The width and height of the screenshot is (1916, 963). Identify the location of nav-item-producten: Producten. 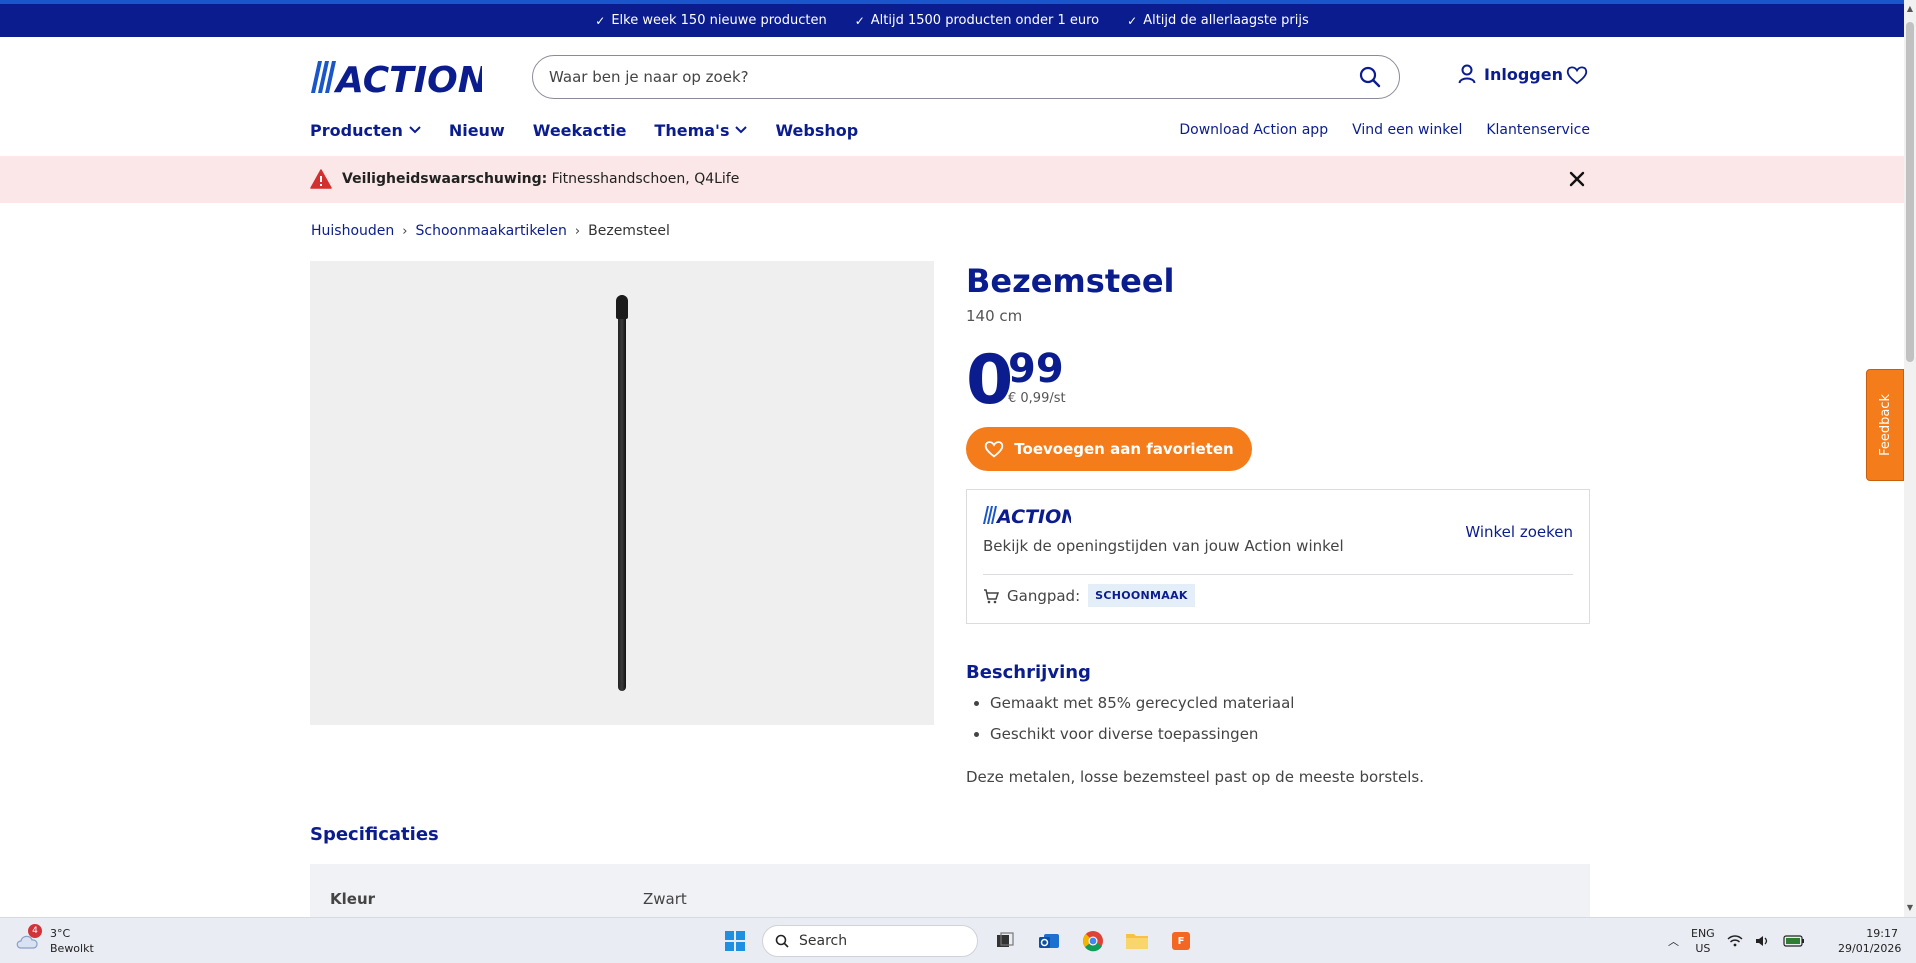
(365, 130).